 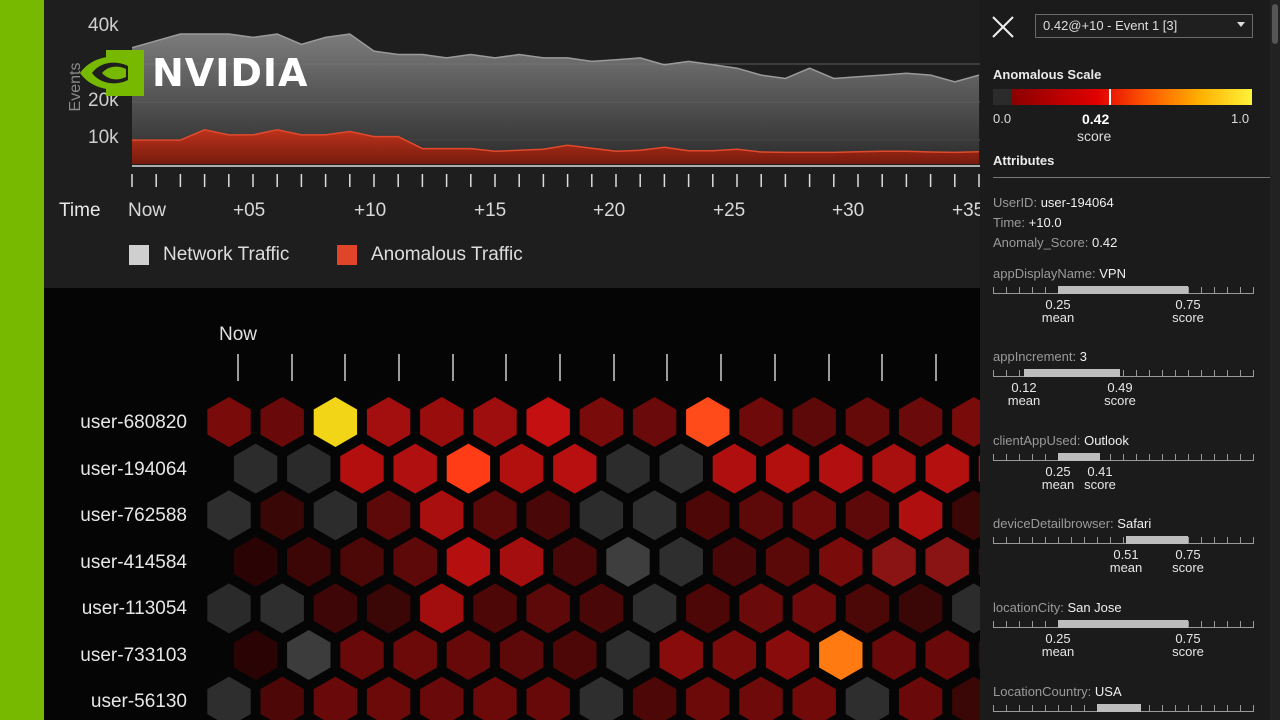 I want to click on legend-network-traffic: Network Traffic, so click(x=209, y=255).